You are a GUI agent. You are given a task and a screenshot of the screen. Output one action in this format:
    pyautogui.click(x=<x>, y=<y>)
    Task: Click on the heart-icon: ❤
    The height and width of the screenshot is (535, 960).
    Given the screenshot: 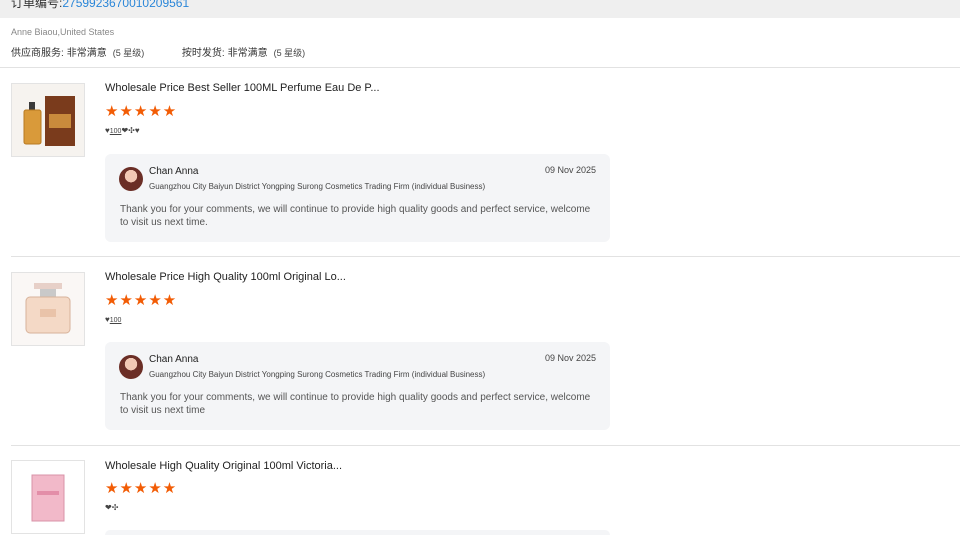 What is the action you would take?
    pyautogui.click(x=108, y=507)
    